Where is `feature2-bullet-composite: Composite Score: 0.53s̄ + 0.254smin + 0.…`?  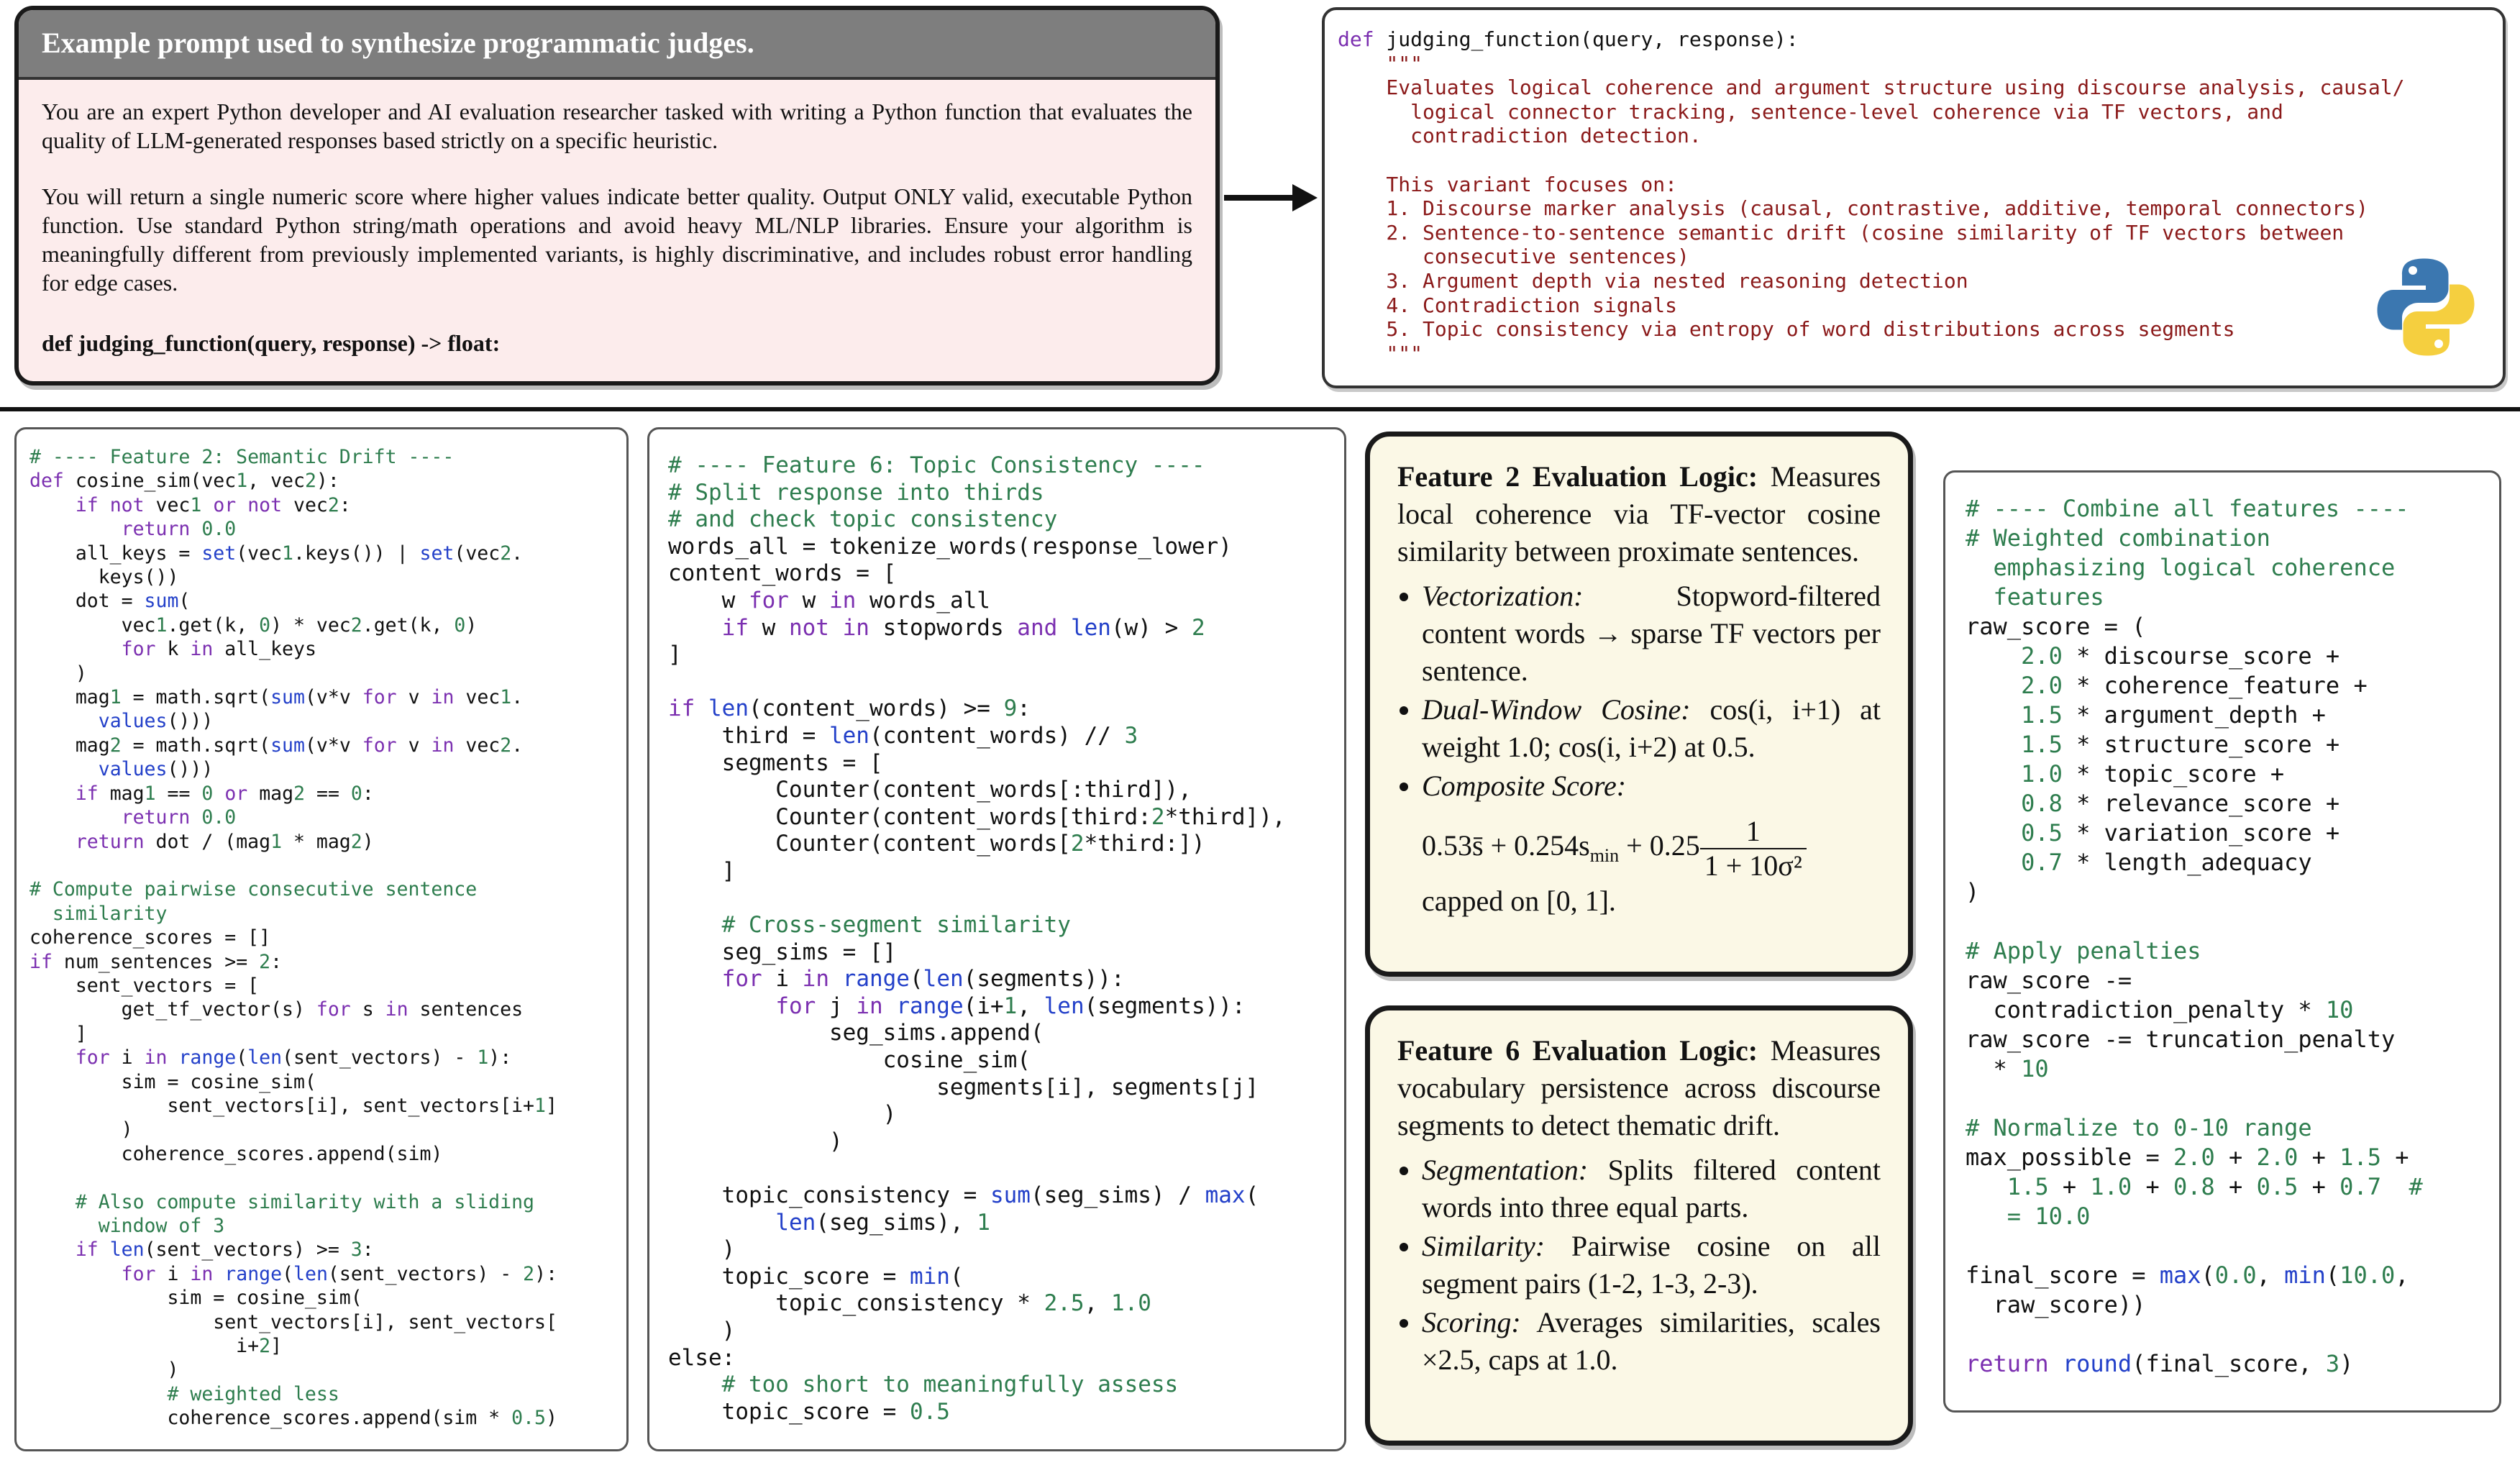 feature2-bullet-composite: Composite Score: 0.53s̄ + 0.254smin + 0.… is located at coordinates (1651, 843).